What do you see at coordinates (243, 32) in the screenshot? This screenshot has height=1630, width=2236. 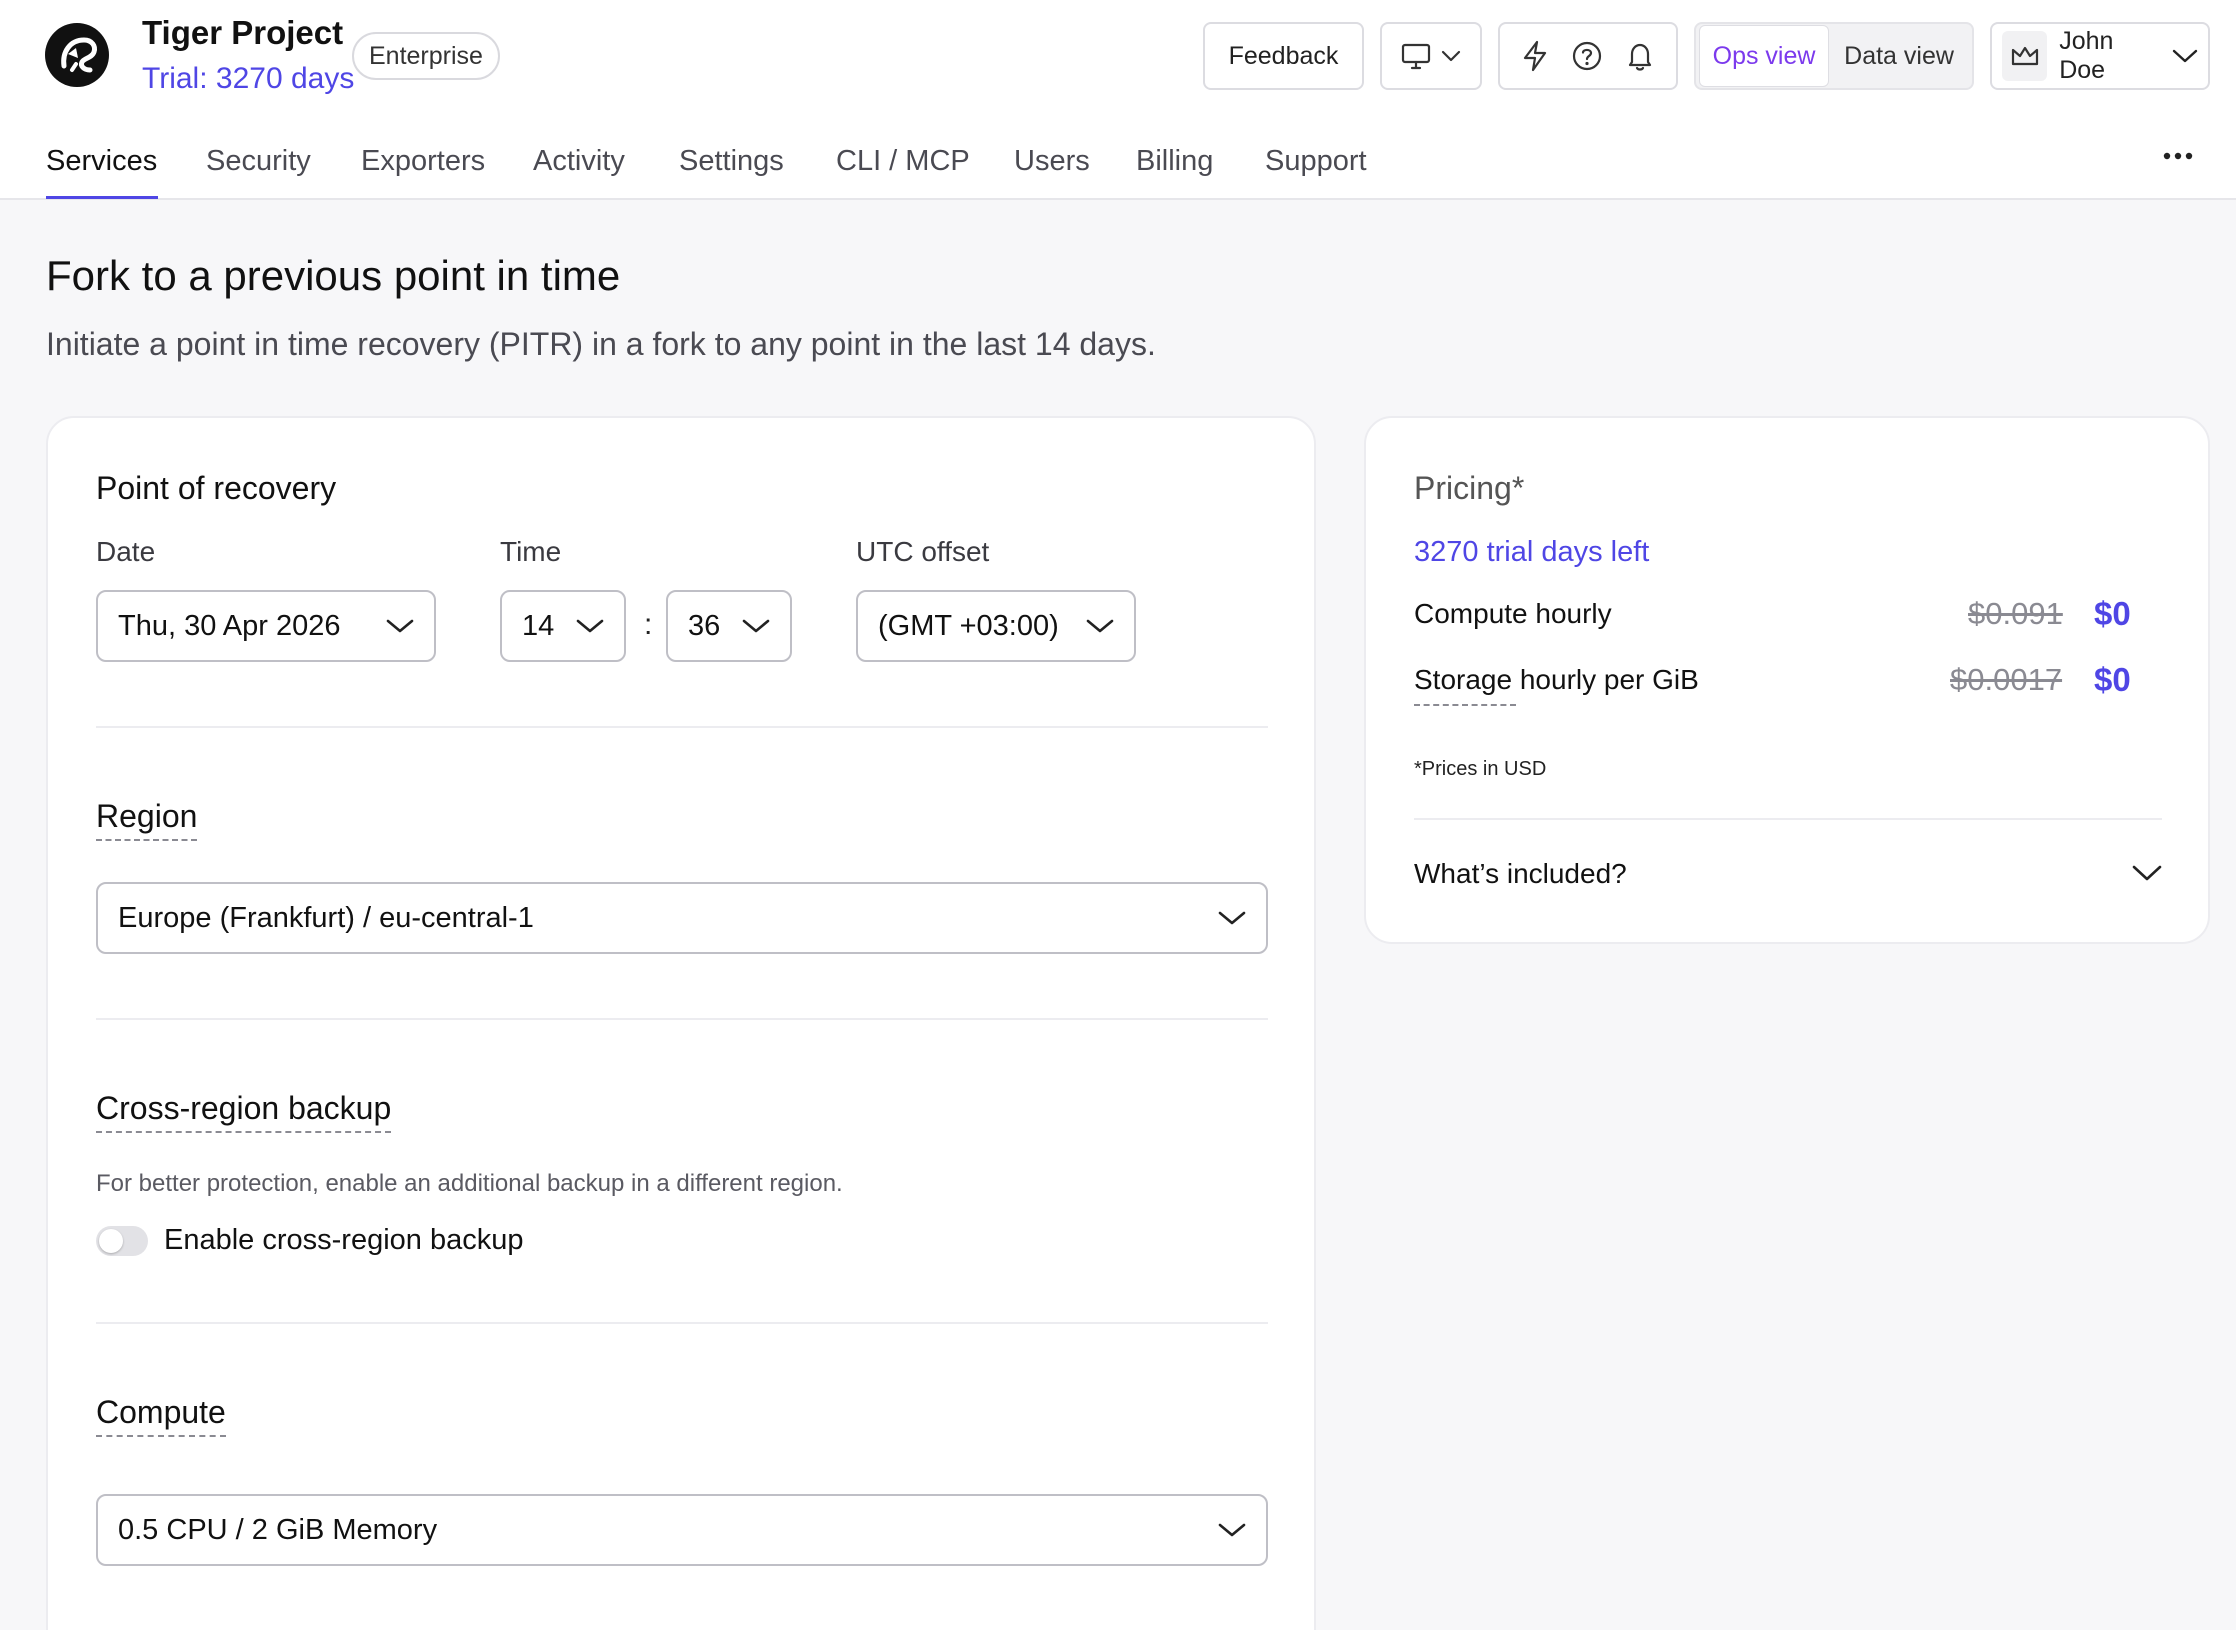 I see `project-name: Tiger Project` at bounding box center [243, 32].